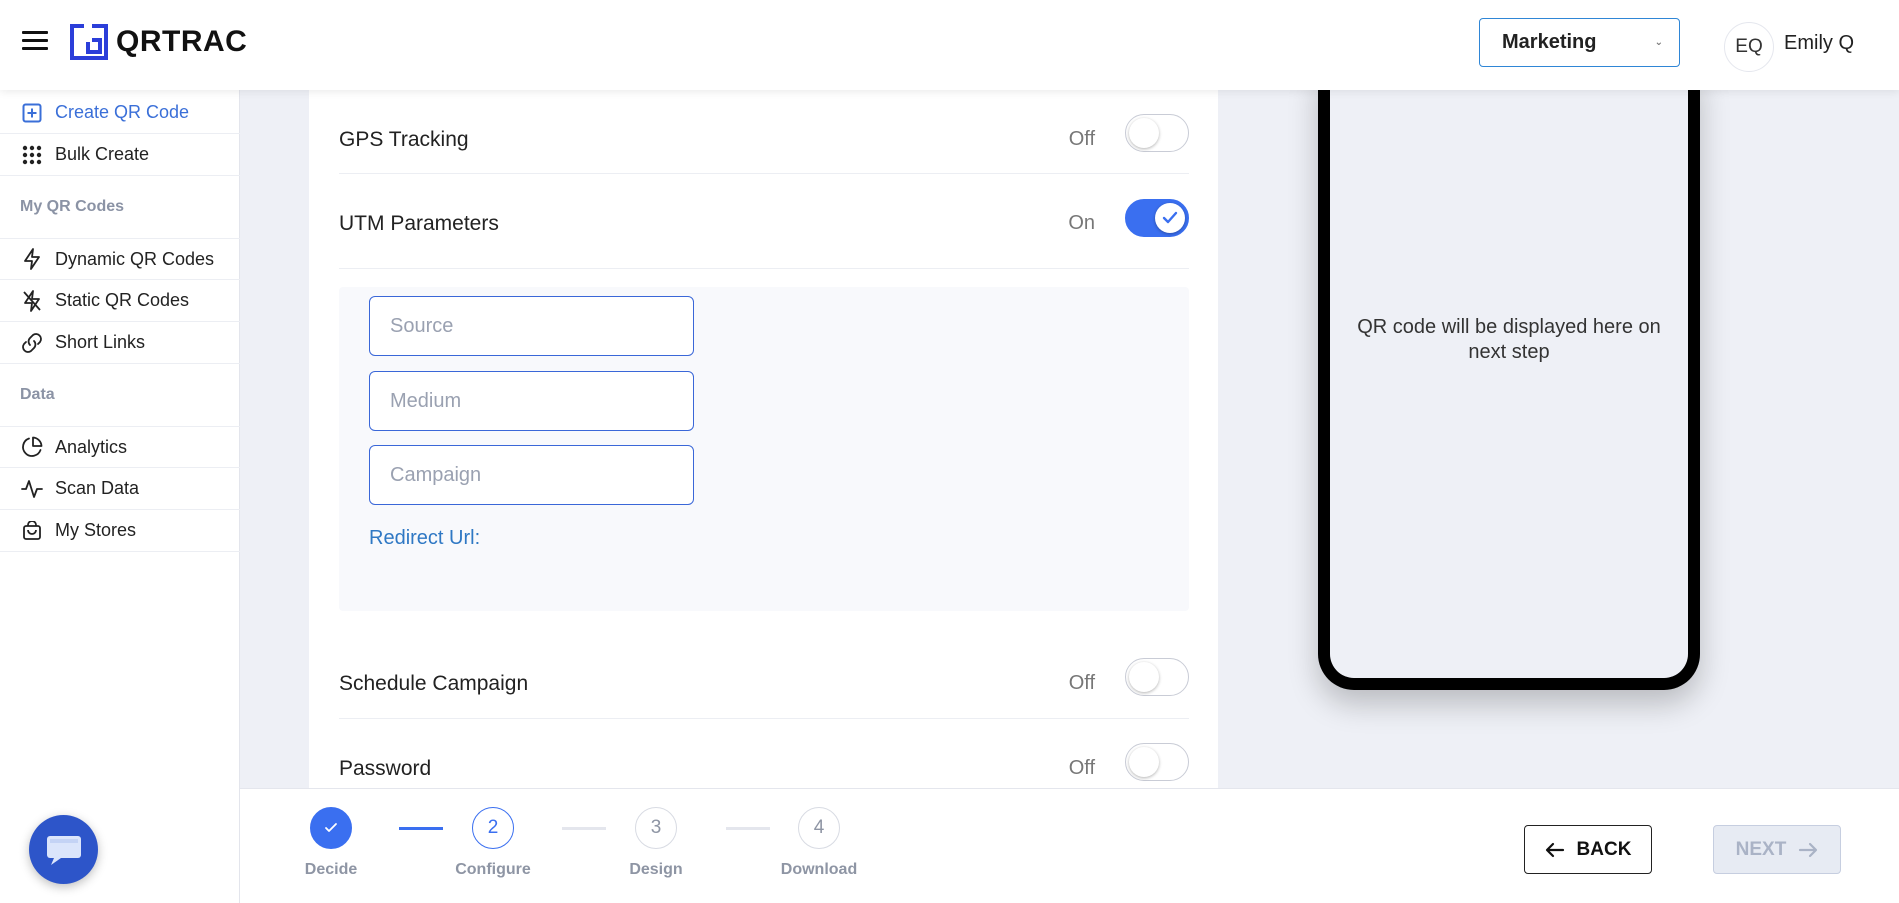  What do you see at coordinates (1157, 762) in the screenshot?
I see `password-toggle` at bounding box center [1157, 762].